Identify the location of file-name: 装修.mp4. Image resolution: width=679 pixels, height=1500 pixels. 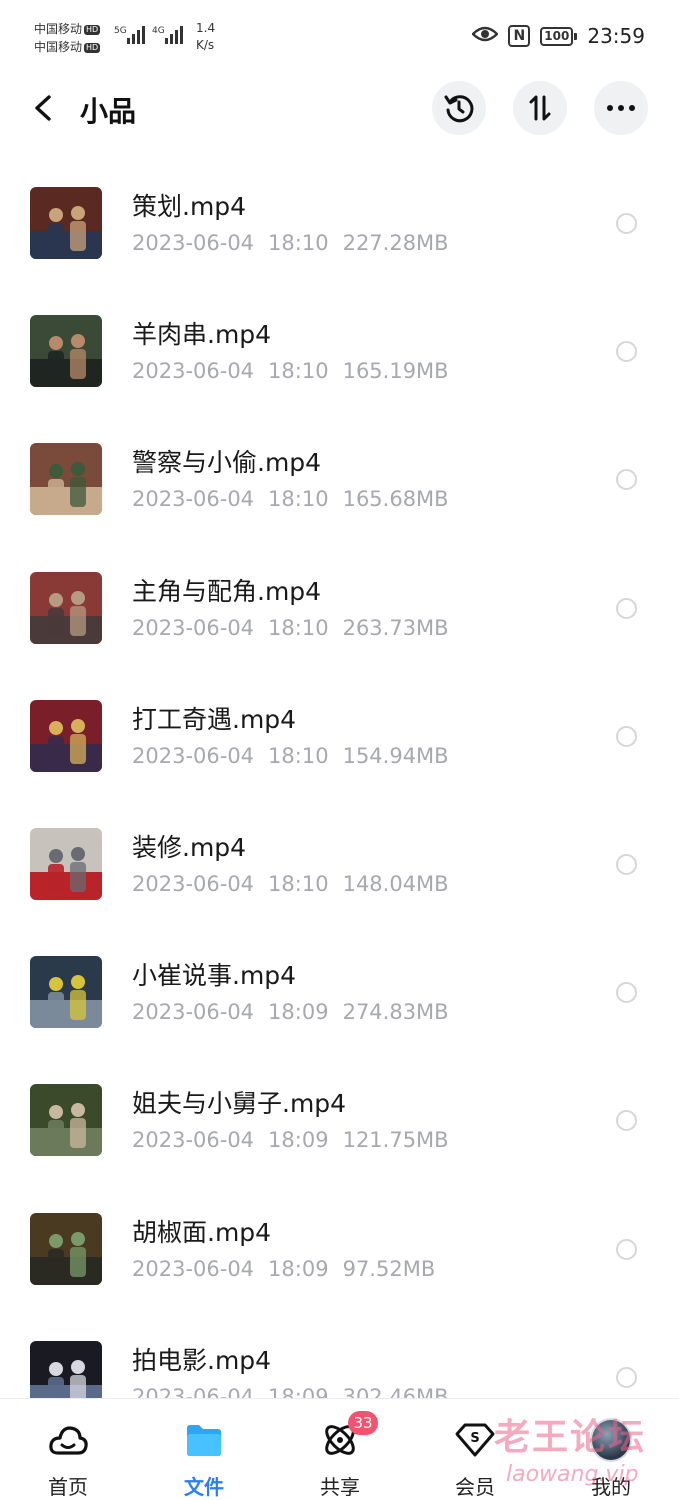
(189, 847).